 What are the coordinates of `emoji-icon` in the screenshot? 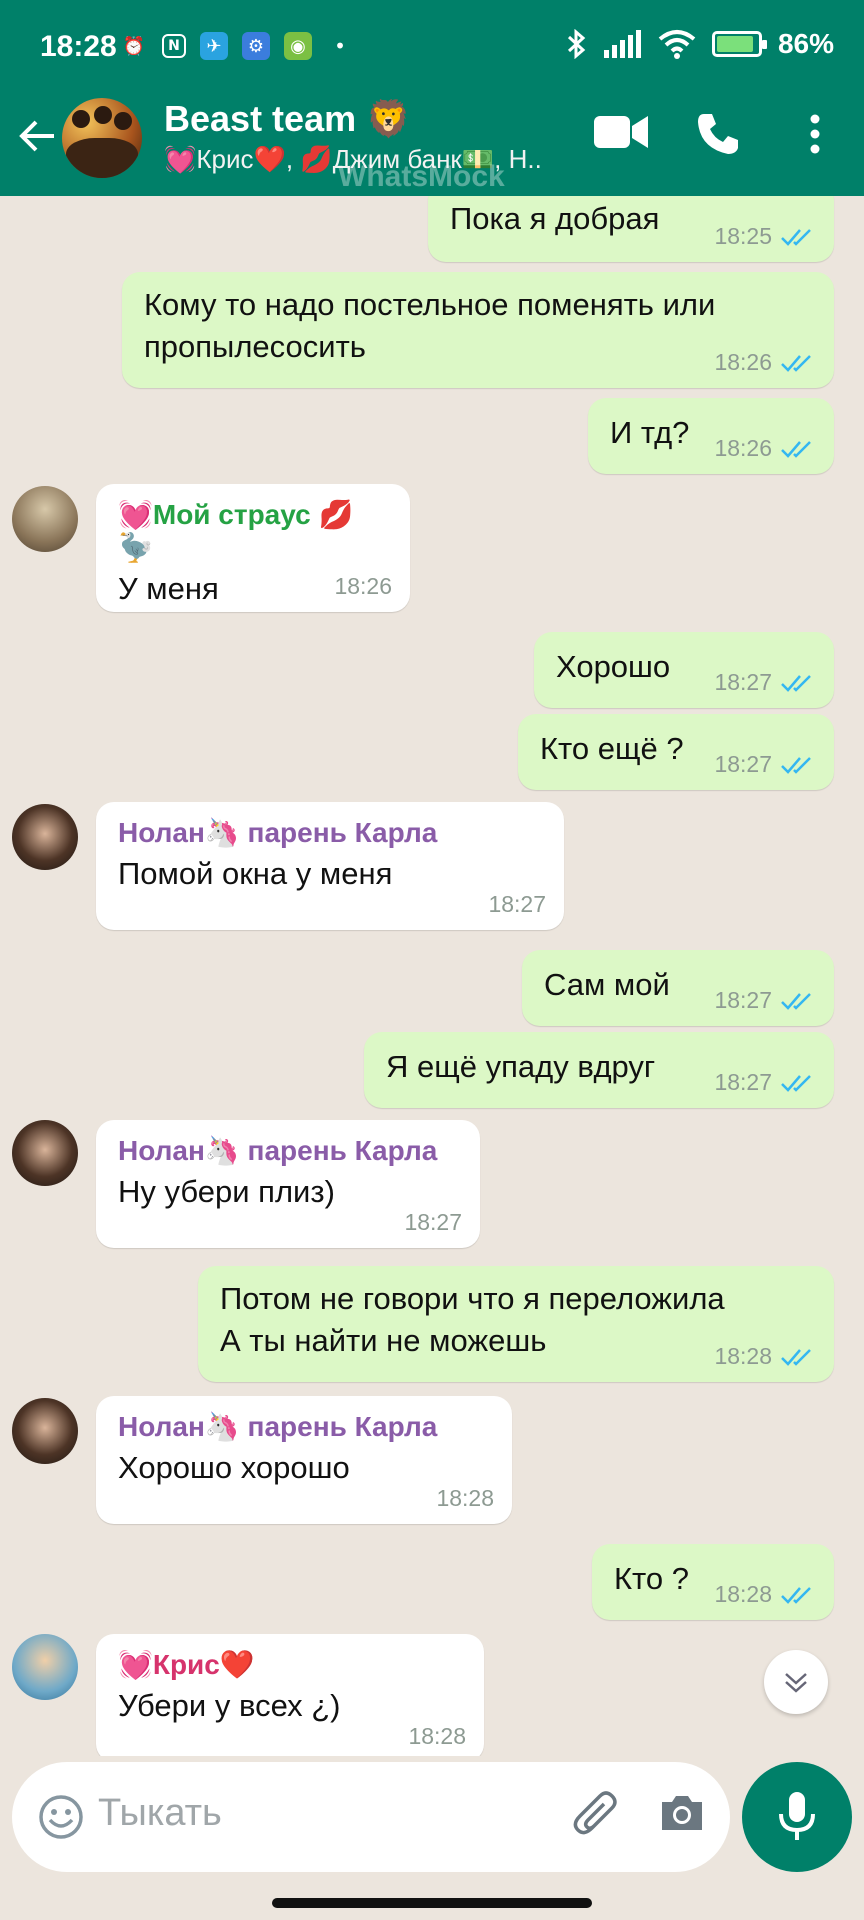 It's located at (61, 1819).